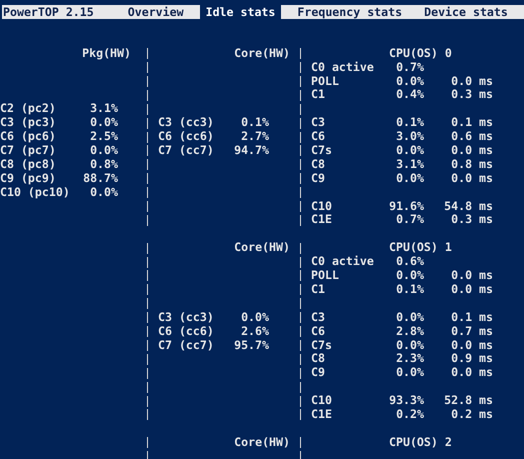 The width and height of the screenshot is (524, 459). I want to click on residency-value: 2.8%, so click(410, 331).